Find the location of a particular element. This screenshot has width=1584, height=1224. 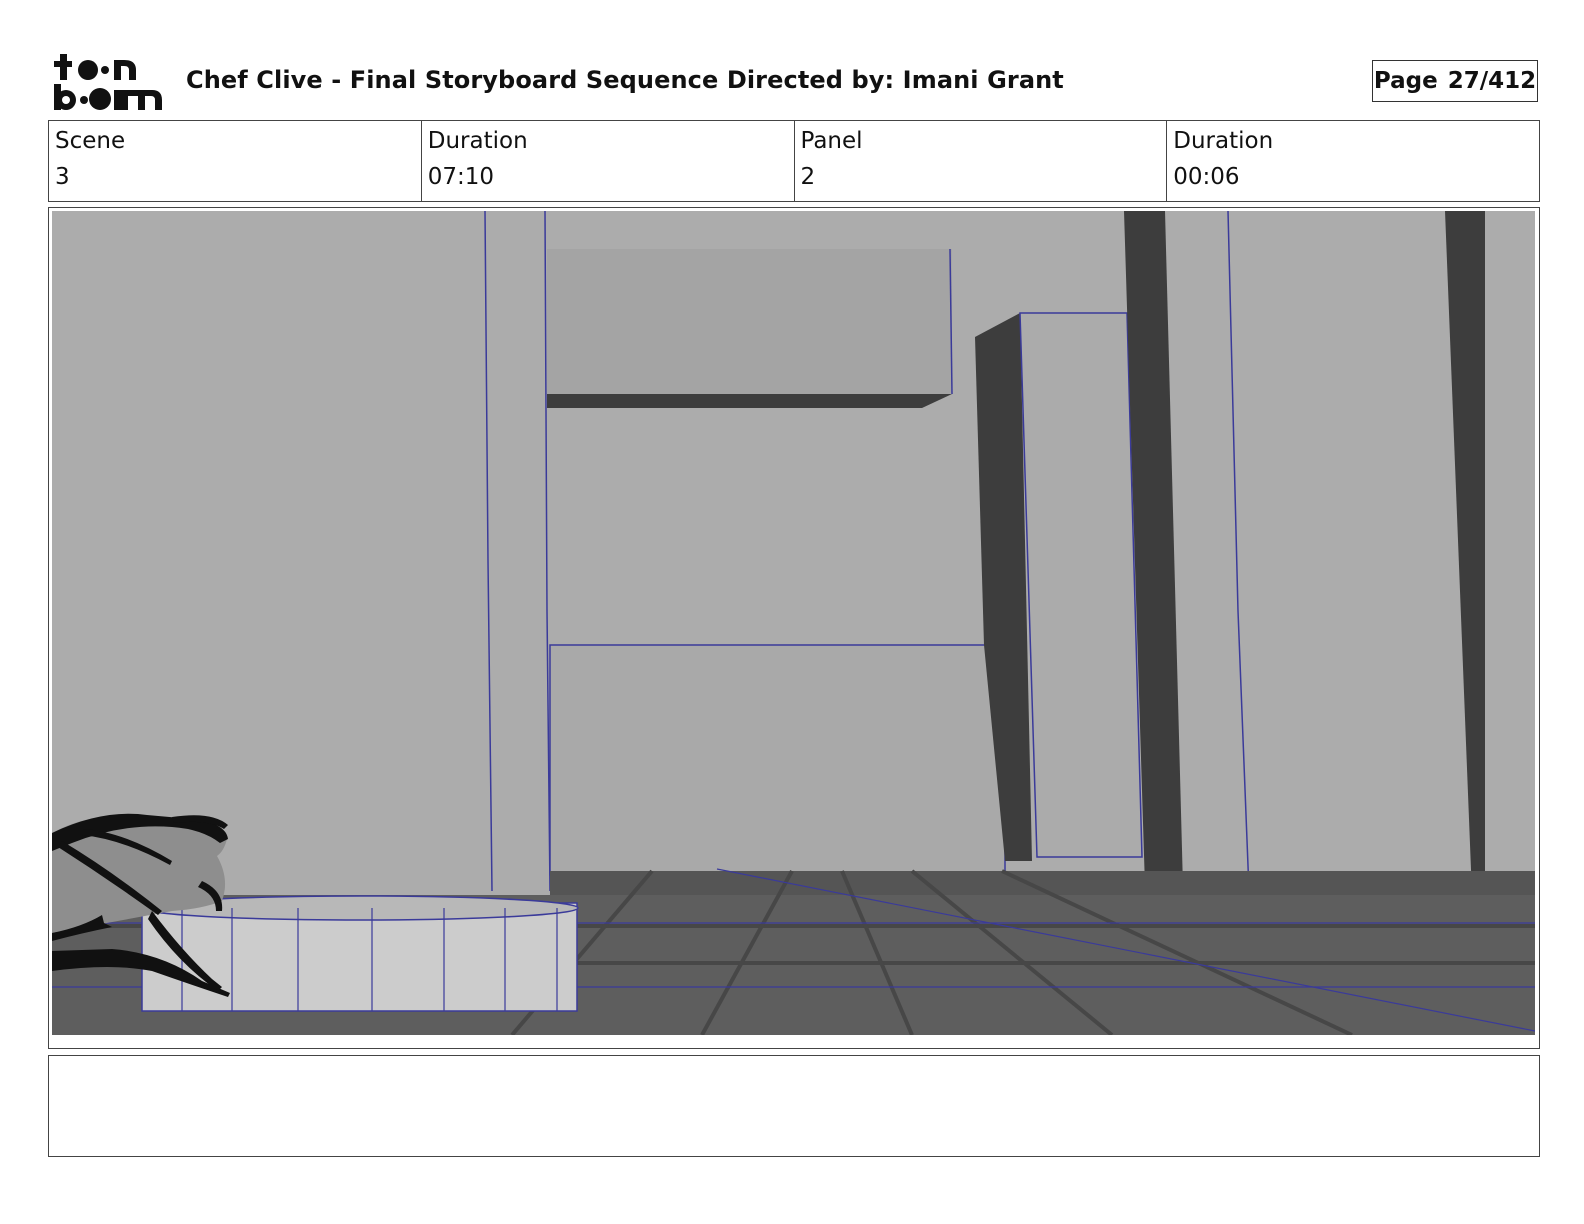

fridge-front is located at coordinates (1081, 585).